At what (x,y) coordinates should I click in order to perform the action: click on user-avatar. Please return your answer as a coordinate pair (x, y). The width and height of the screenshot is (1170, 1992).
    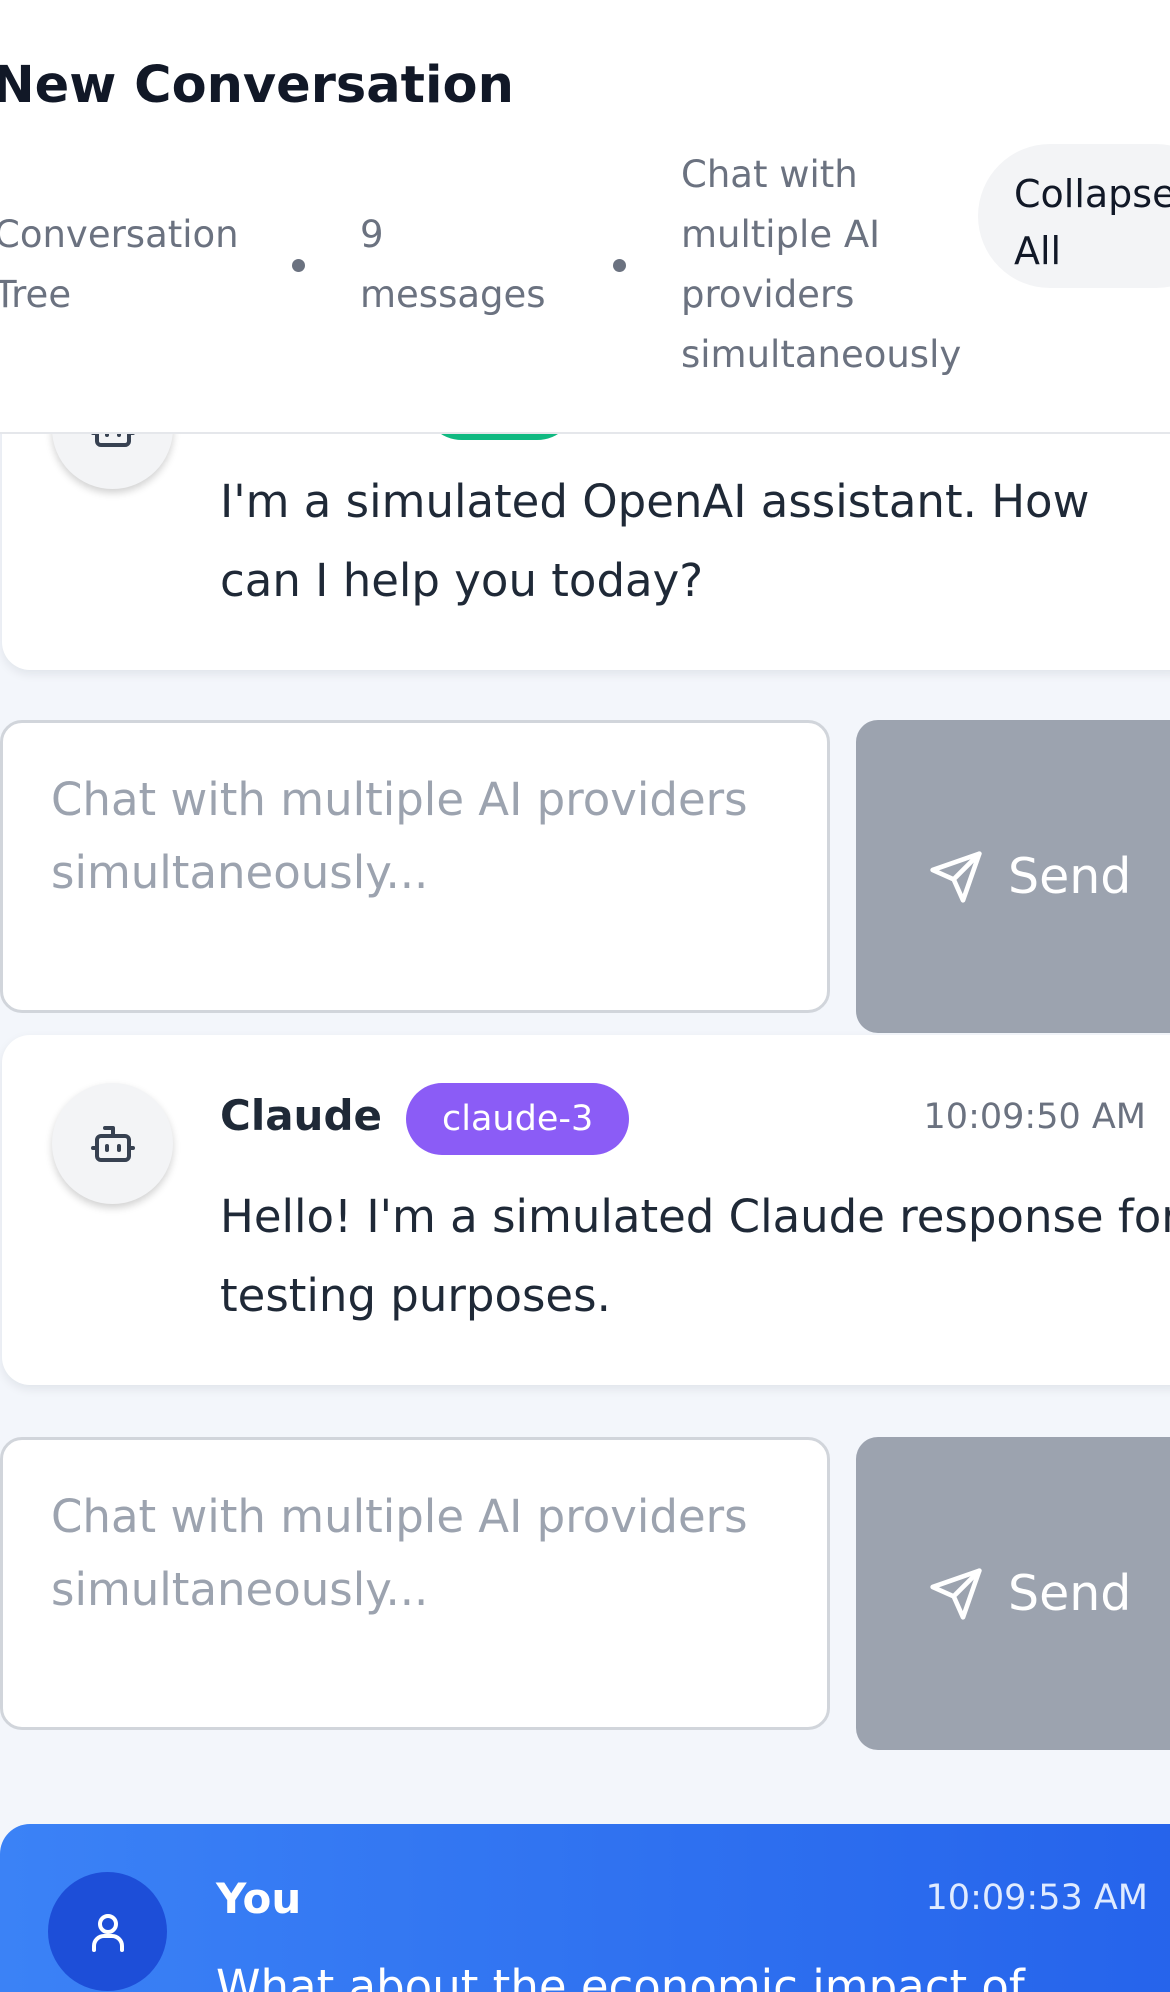
    Looking at the image, I should click on (107, 1931).